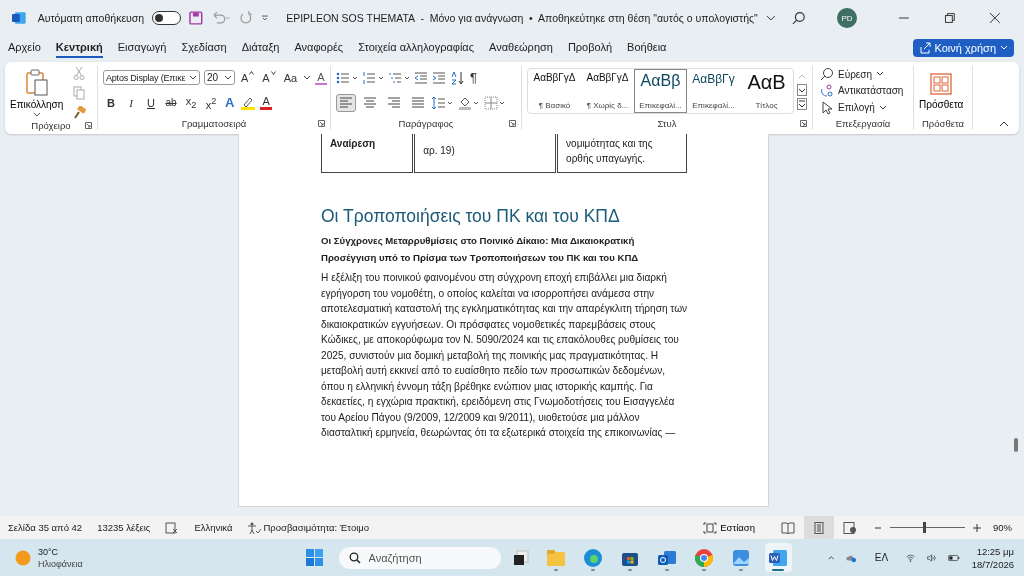 The width and height of the screenshot is (1024, 576). What do you see at coordinates (992, 564) in the screenshot?
I see `clock-date: 18/7/2026` at bounding box center [992, 564].